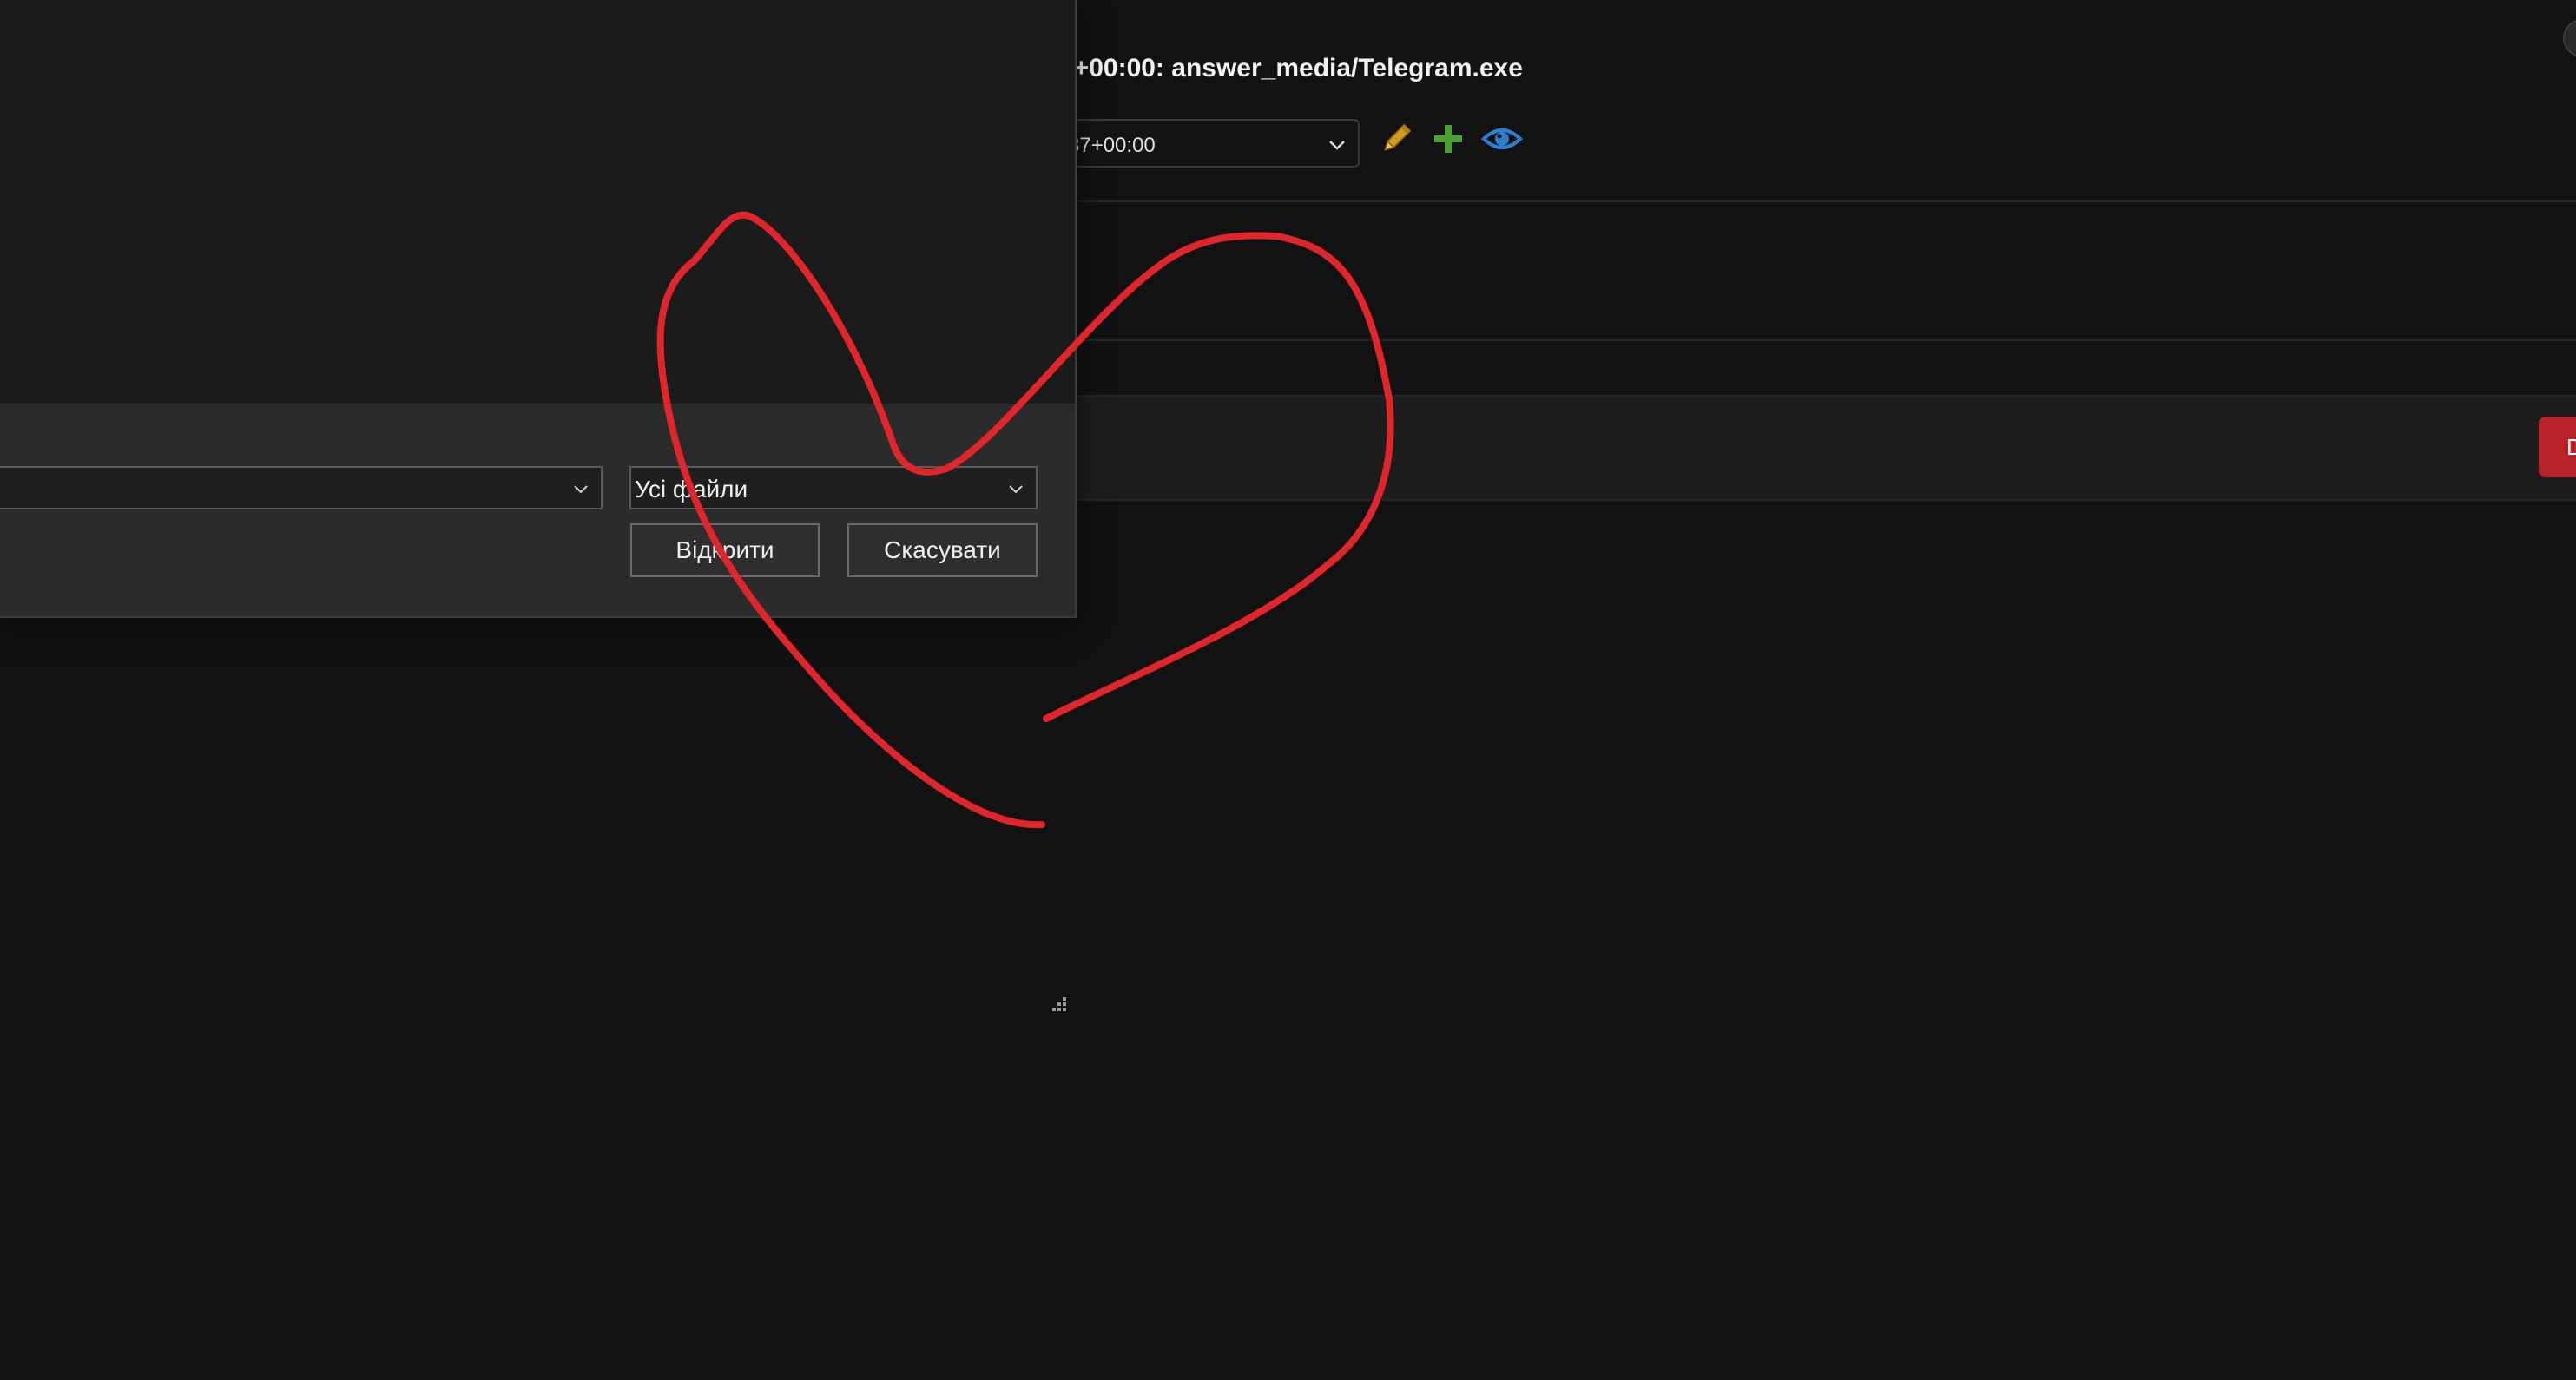  What do you see at coordinates (1112, 145) in the screenshot?
I see `version-select-value: 37+00:00` at bounding box center [1112, 145].